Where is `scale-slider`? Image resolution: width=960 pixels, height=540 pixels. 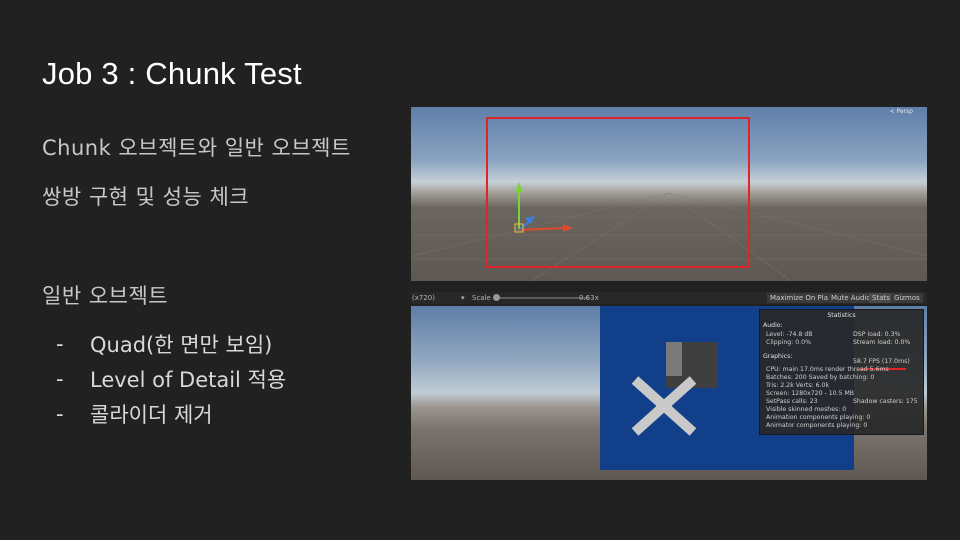 scale-slider is located at coordinates (541, 298).